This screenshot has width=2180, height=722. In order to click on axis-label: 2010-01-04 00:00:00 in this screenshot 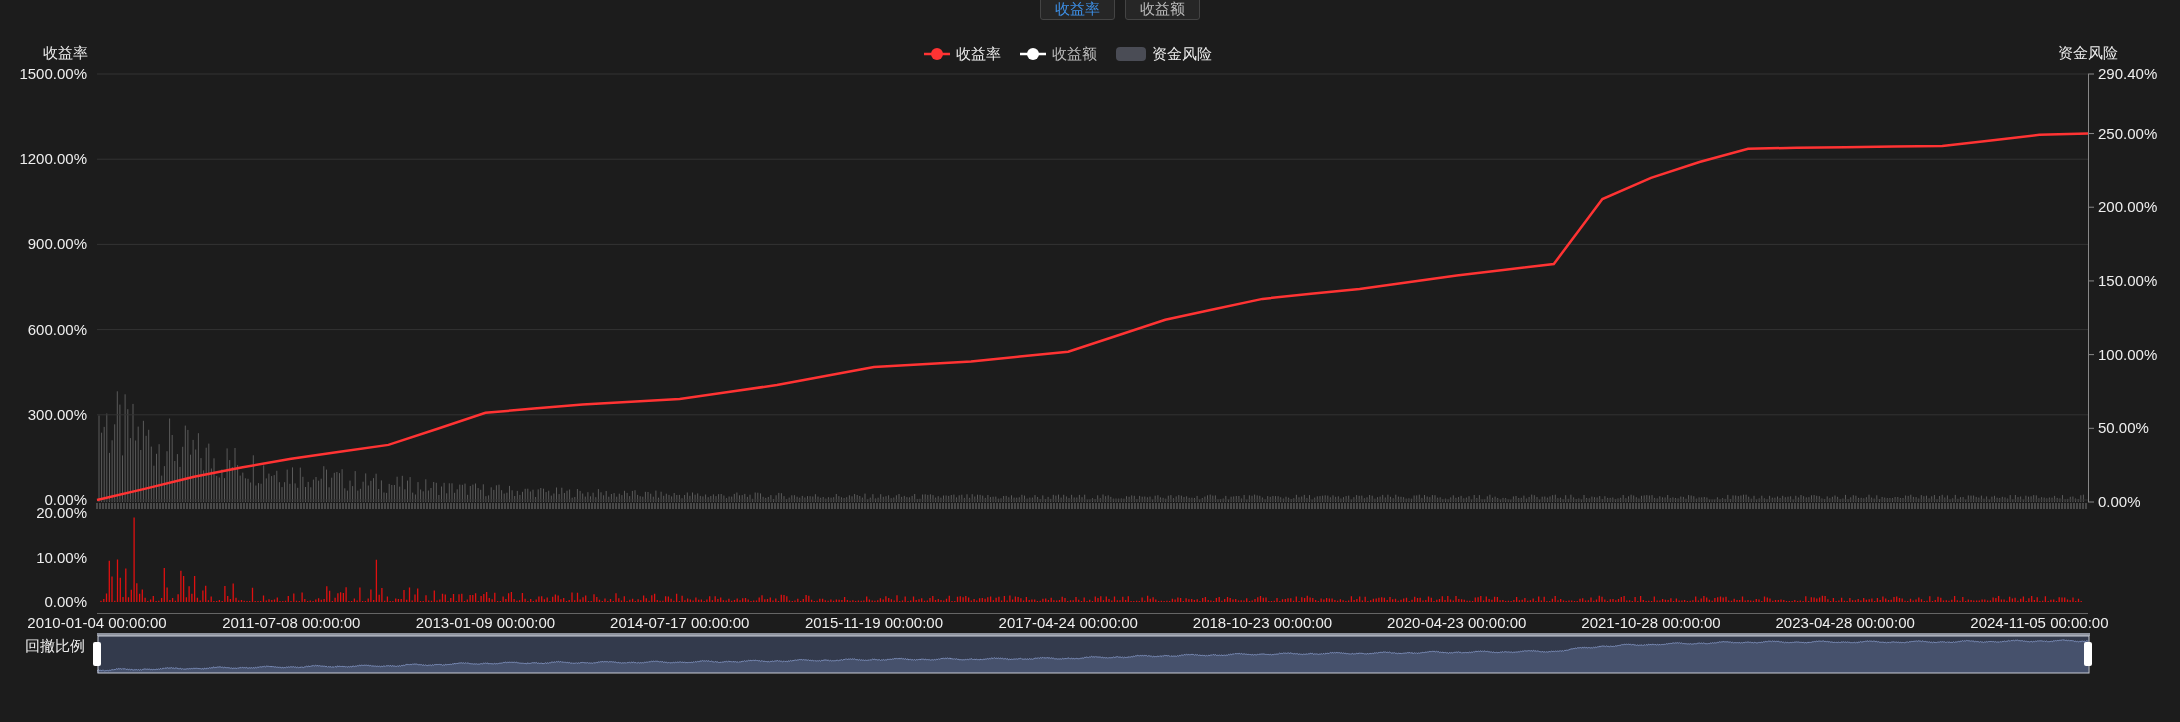, I will do `click(97, 622)`.